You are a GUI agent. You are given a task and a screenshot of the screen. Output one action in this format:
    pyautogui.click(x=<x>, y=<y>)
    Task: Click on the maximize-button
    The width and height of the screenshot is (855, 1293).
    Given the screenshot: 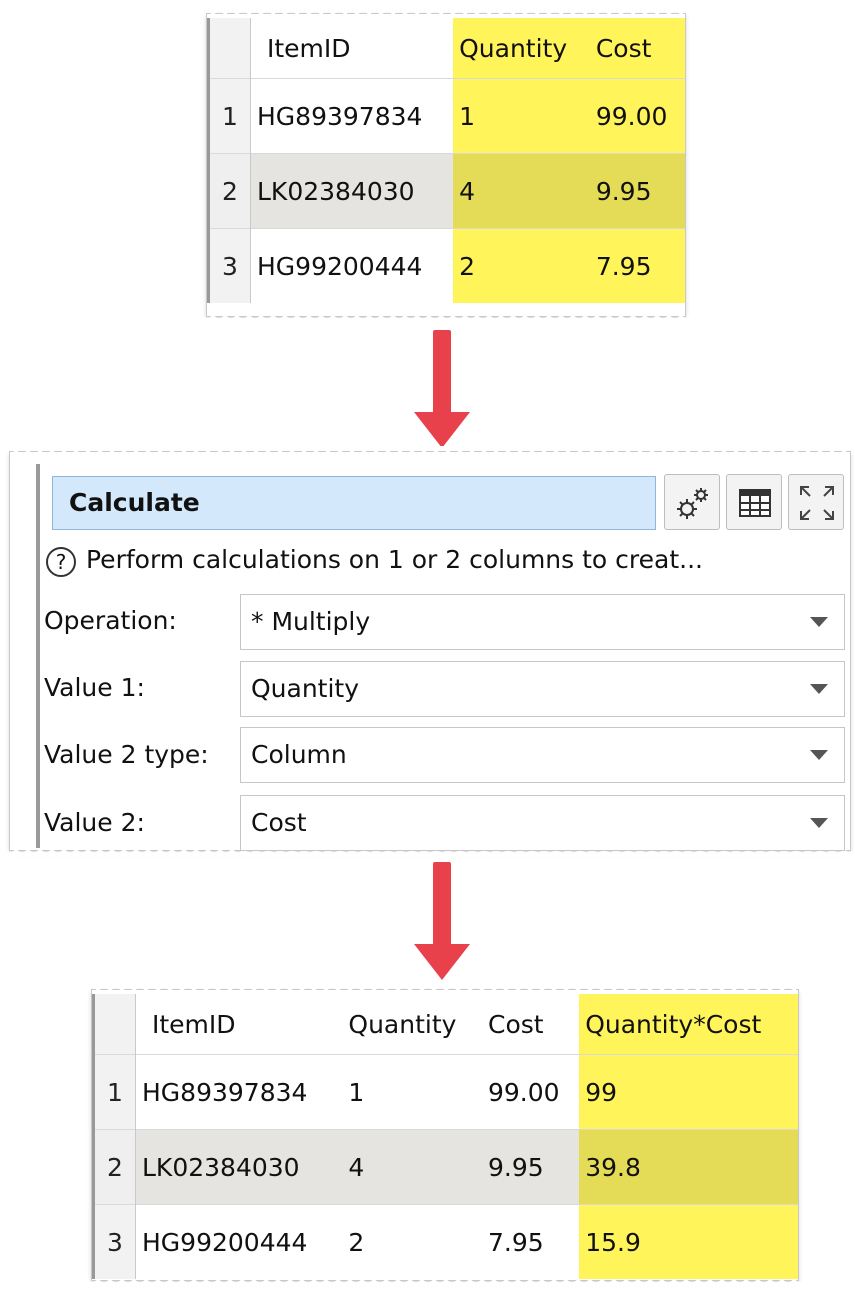 What is the action you would take?
    pyautogui.click(x=816, y=502)
    